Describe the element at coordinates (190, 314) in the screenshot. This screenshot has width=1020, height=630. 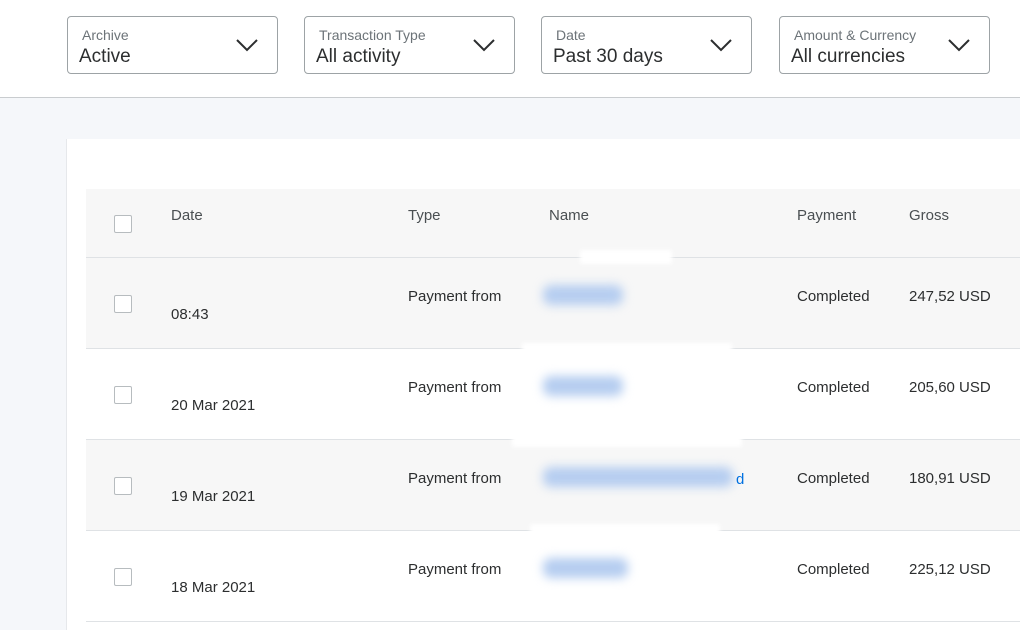
I see `row-date: 08:43` at that location.